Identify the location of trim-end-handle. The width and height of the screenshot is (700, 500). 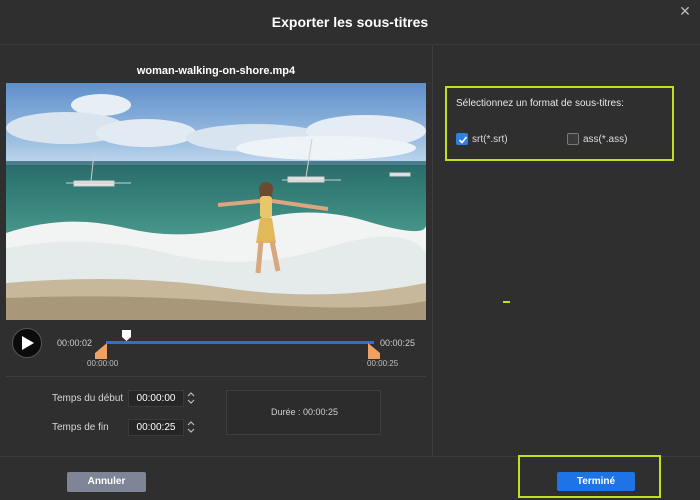
(374, 351).